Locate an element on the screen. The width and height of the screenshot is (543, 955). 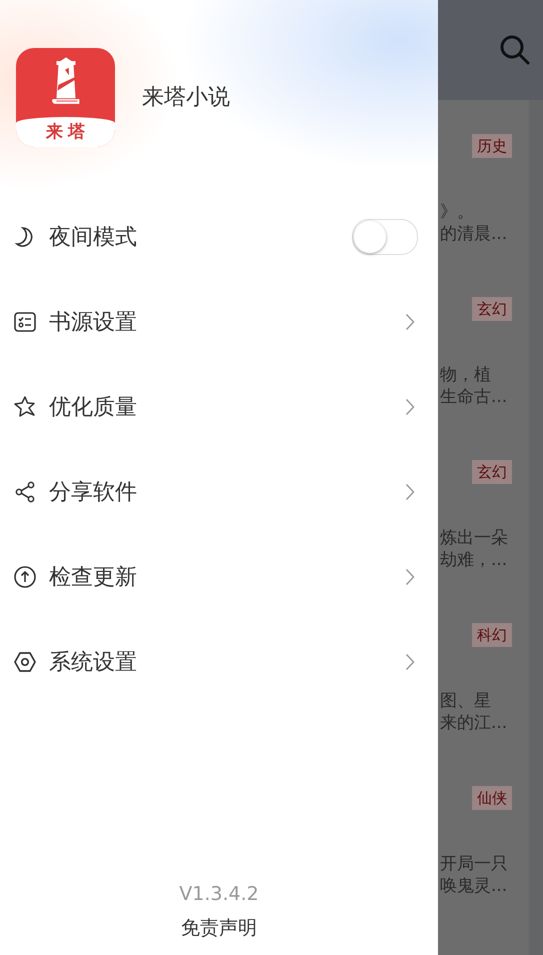
menu-label: 优化质量 is located at coordinates (93, 408).